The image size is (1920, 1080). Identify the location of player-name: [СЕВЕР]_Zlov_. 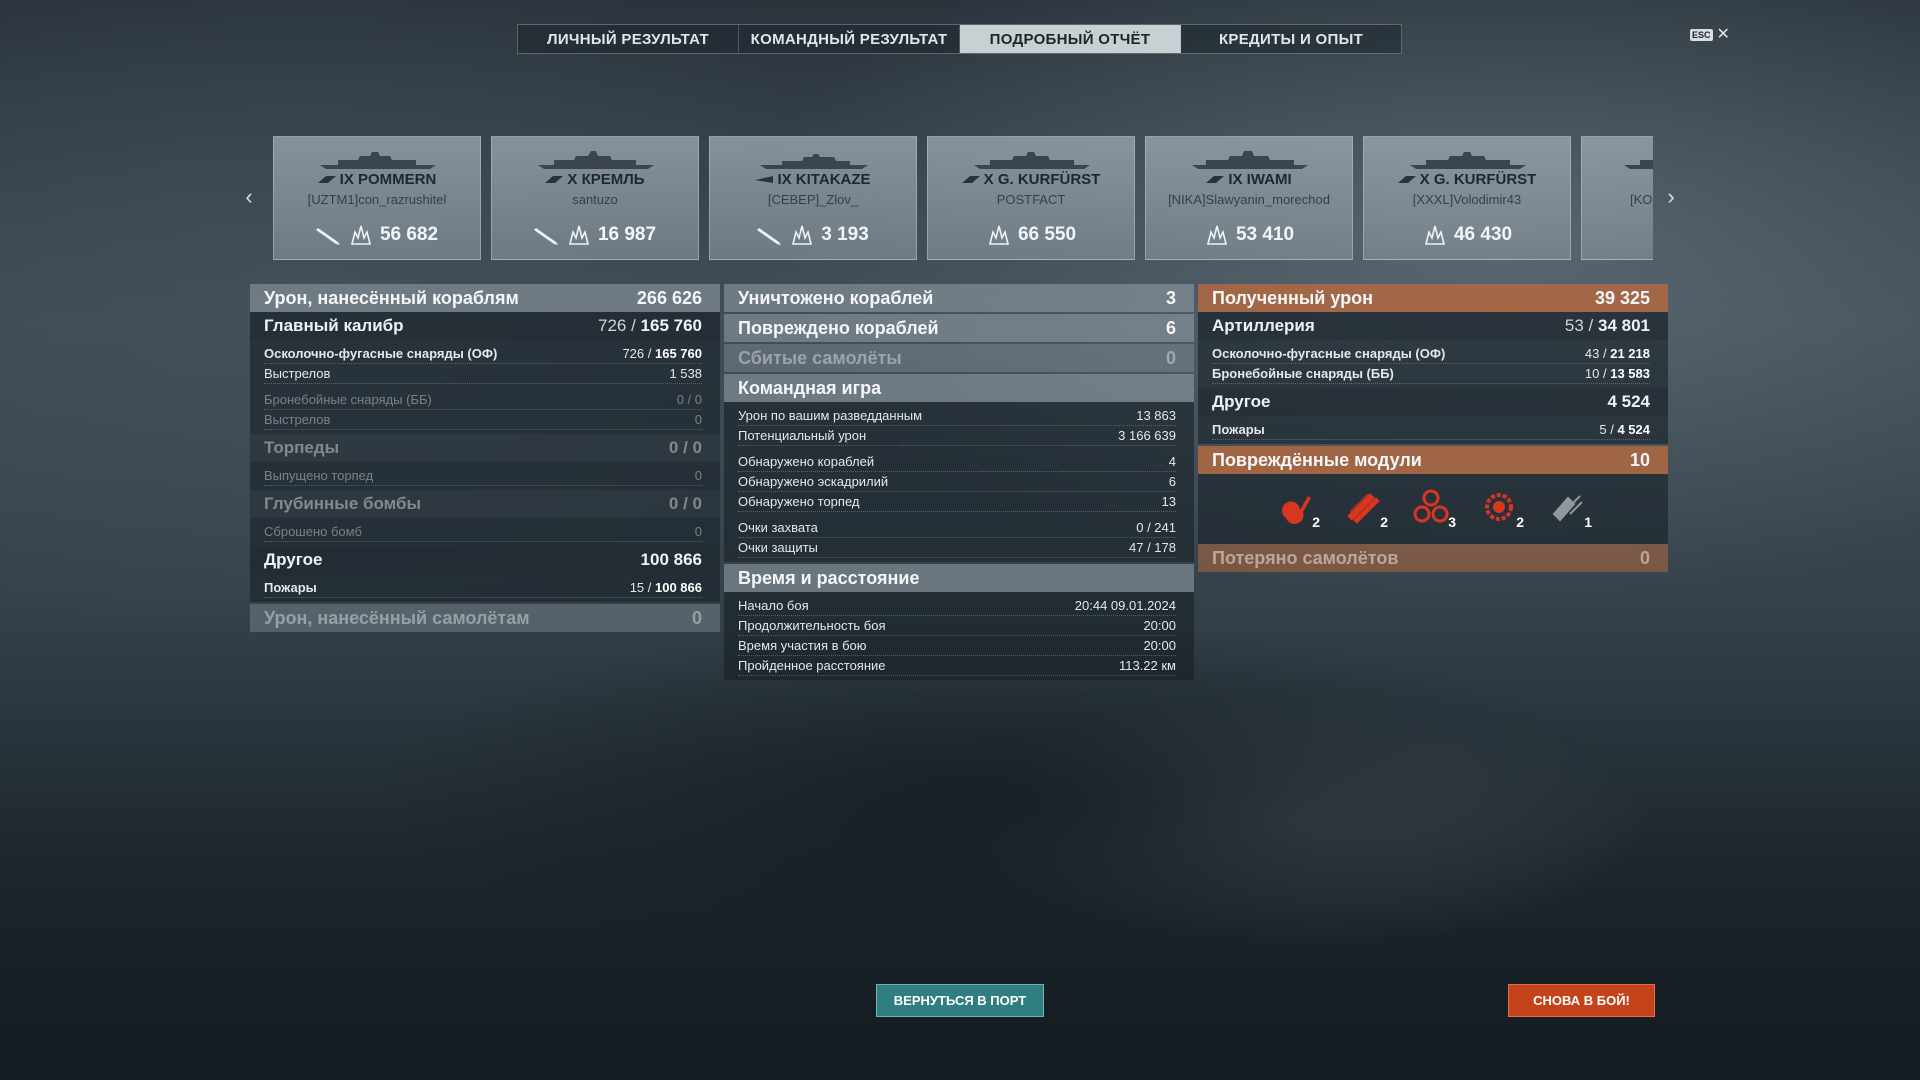
(813, 199).